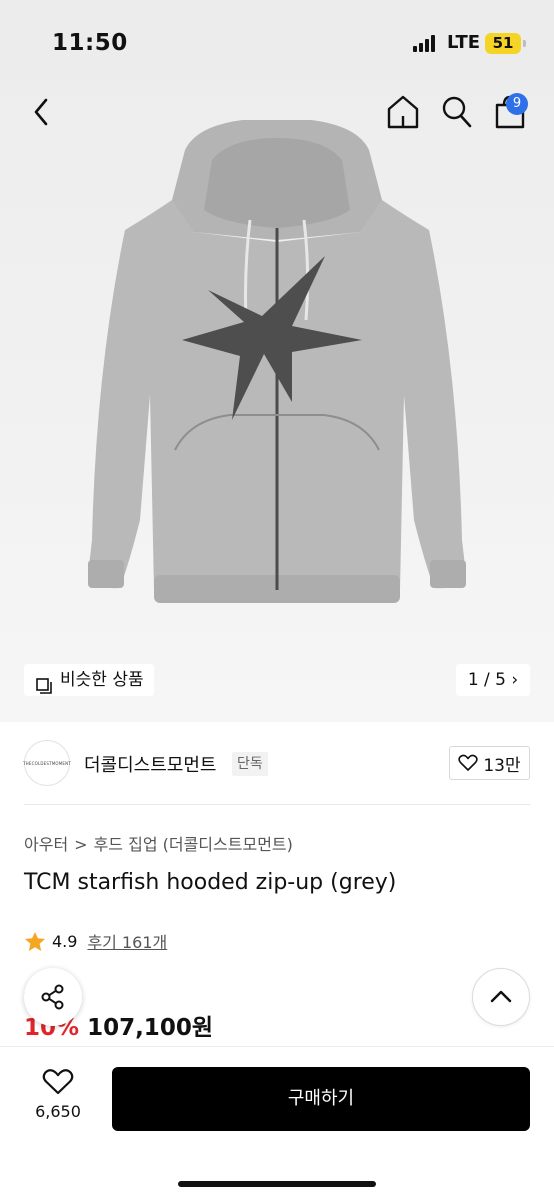  I want to click on star-icon, so click(35, 941).